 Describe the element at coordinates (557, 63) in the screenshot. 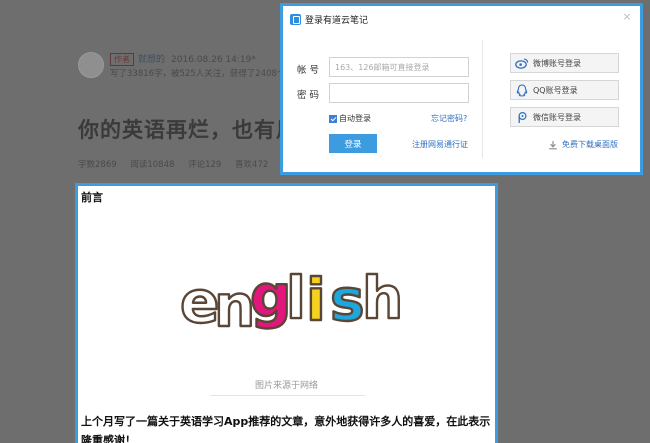

I see `weibo-login-label: 微博账号登录` at that location.